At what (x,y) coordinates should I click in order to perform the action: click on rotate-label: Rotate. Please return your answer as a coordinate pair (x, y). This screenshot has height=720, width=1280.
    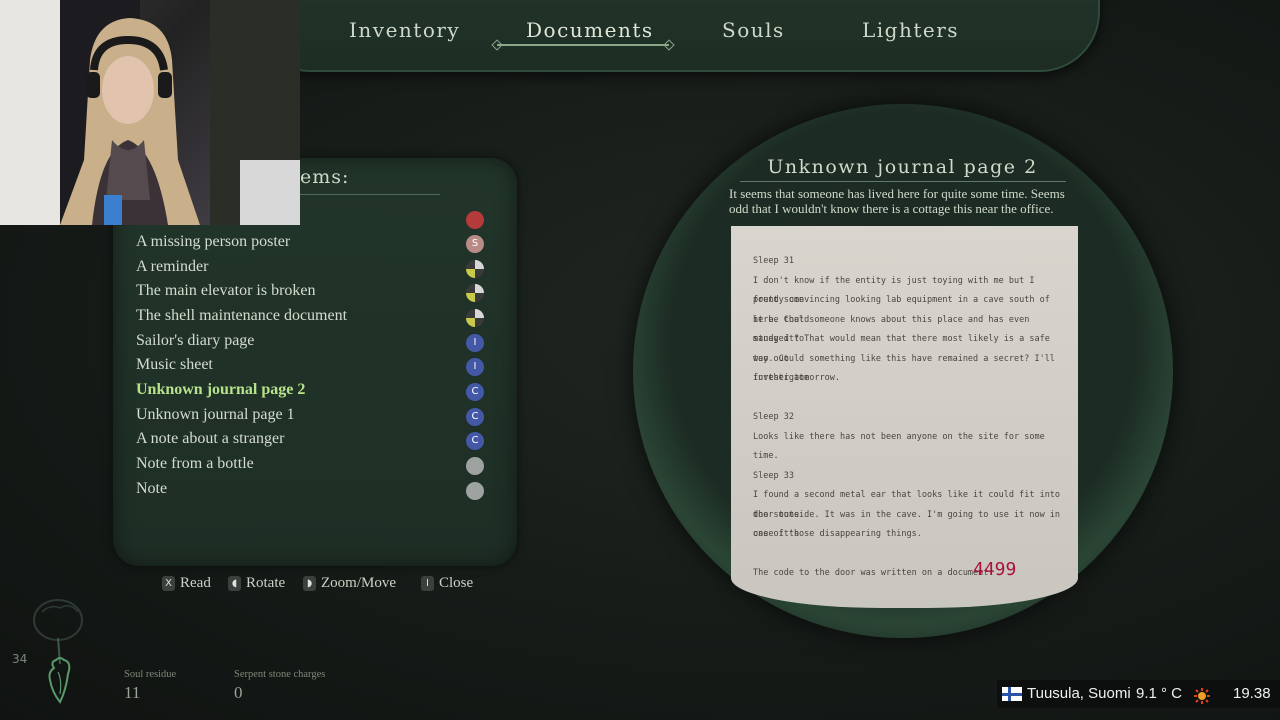
    Looking at the image, I should click on (266, 583).